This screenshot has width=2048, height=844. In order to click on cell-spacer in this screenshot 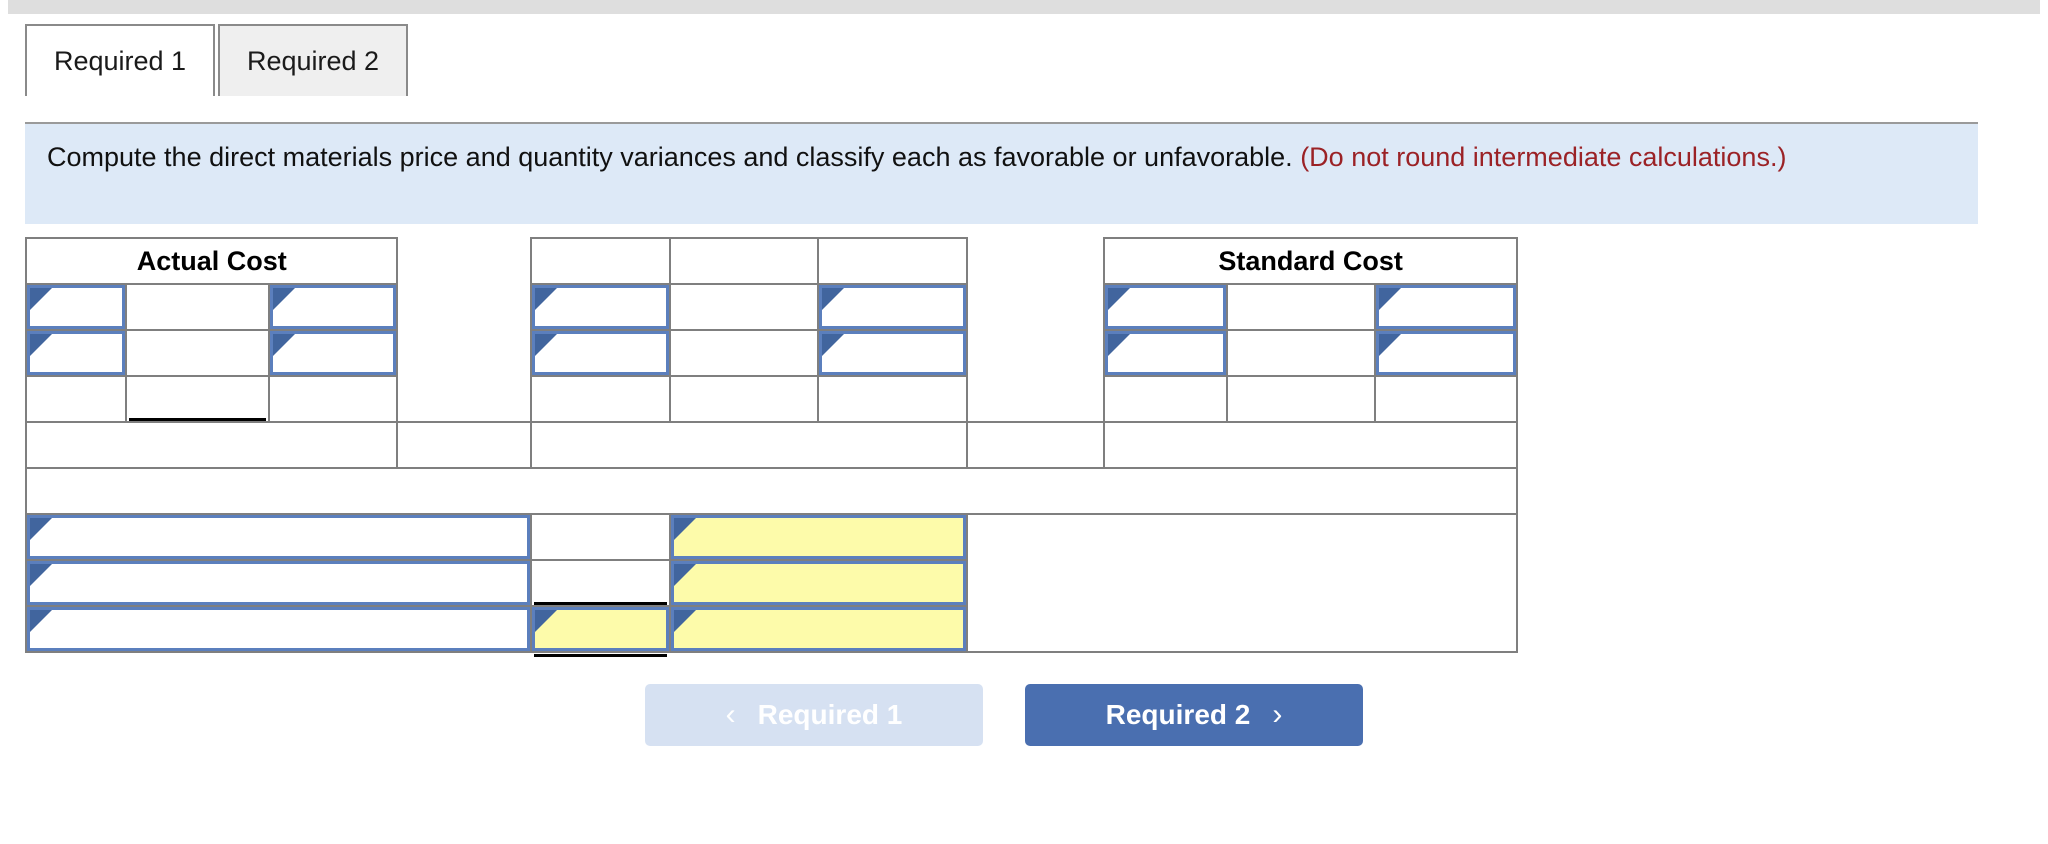, I will do `click(771, 491)`.